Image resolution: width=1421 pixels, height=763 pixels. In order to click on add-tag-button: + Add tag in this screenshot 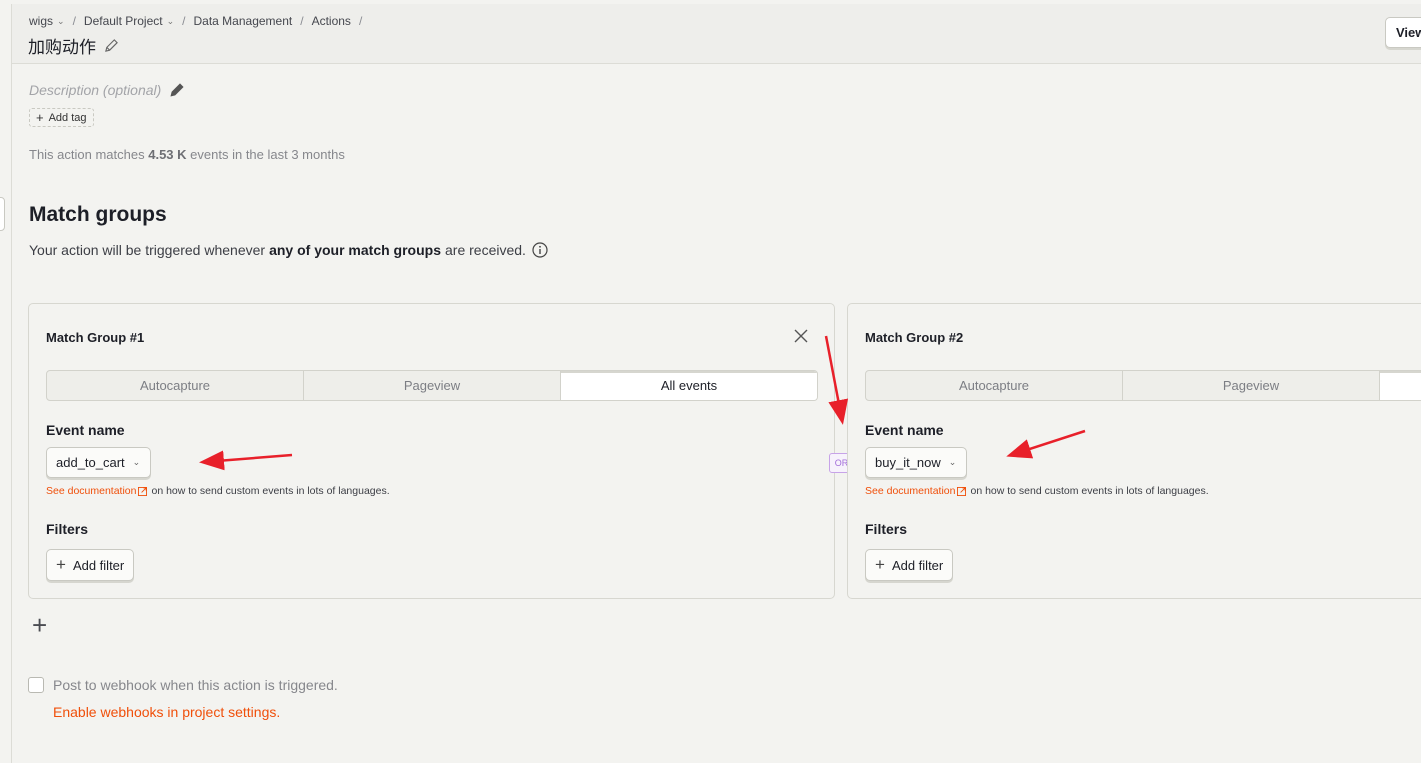, I will do `click(61, 117)`.